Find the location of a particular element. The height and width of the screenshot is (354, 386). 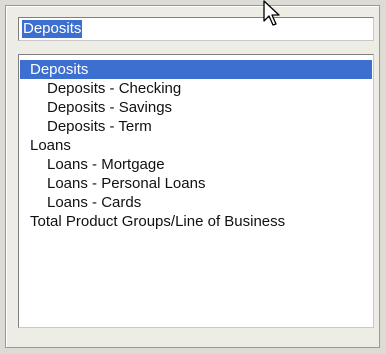

list-item-deposits-savings: Deposits - Savings is located at coordinates (196, 107).